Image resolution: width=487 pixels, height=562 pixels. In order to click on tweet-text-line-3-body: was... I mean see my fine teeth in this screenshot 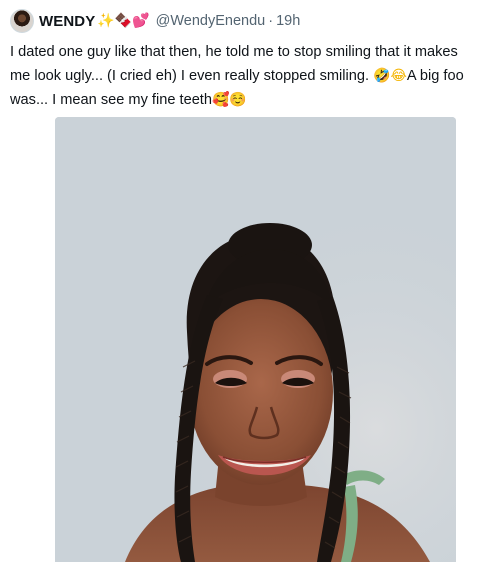, I will do `click(111, 100)`.